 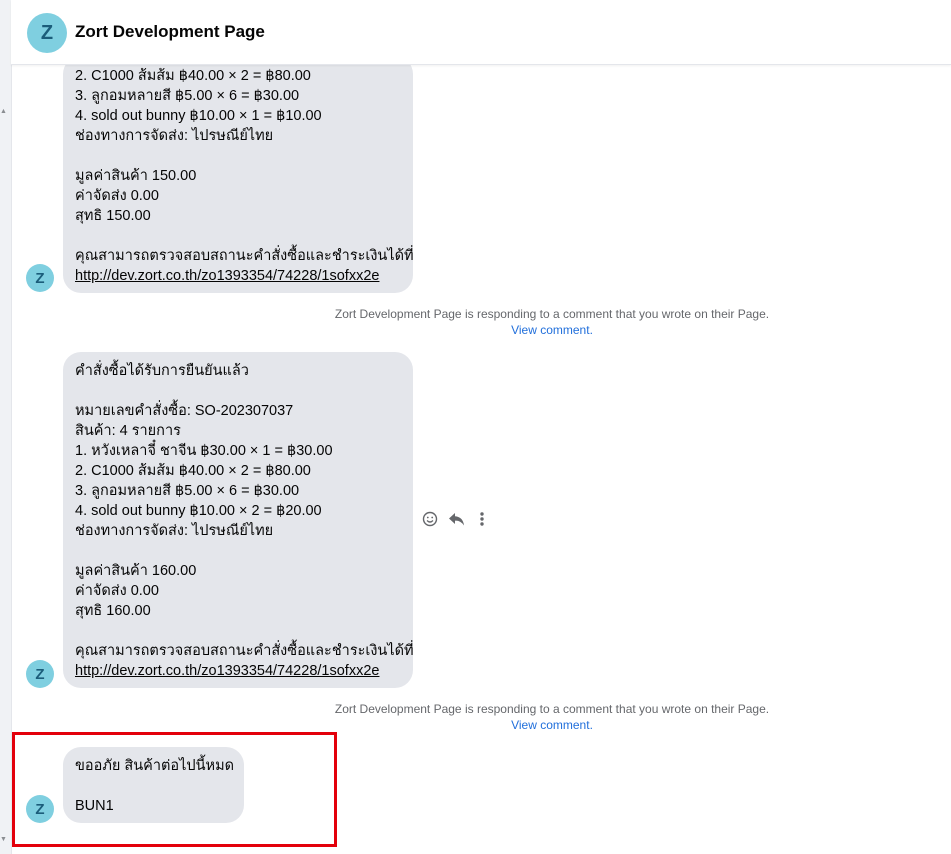 I want to click on message-line: สุทธิ 150.00, so click(x=113, y=216).